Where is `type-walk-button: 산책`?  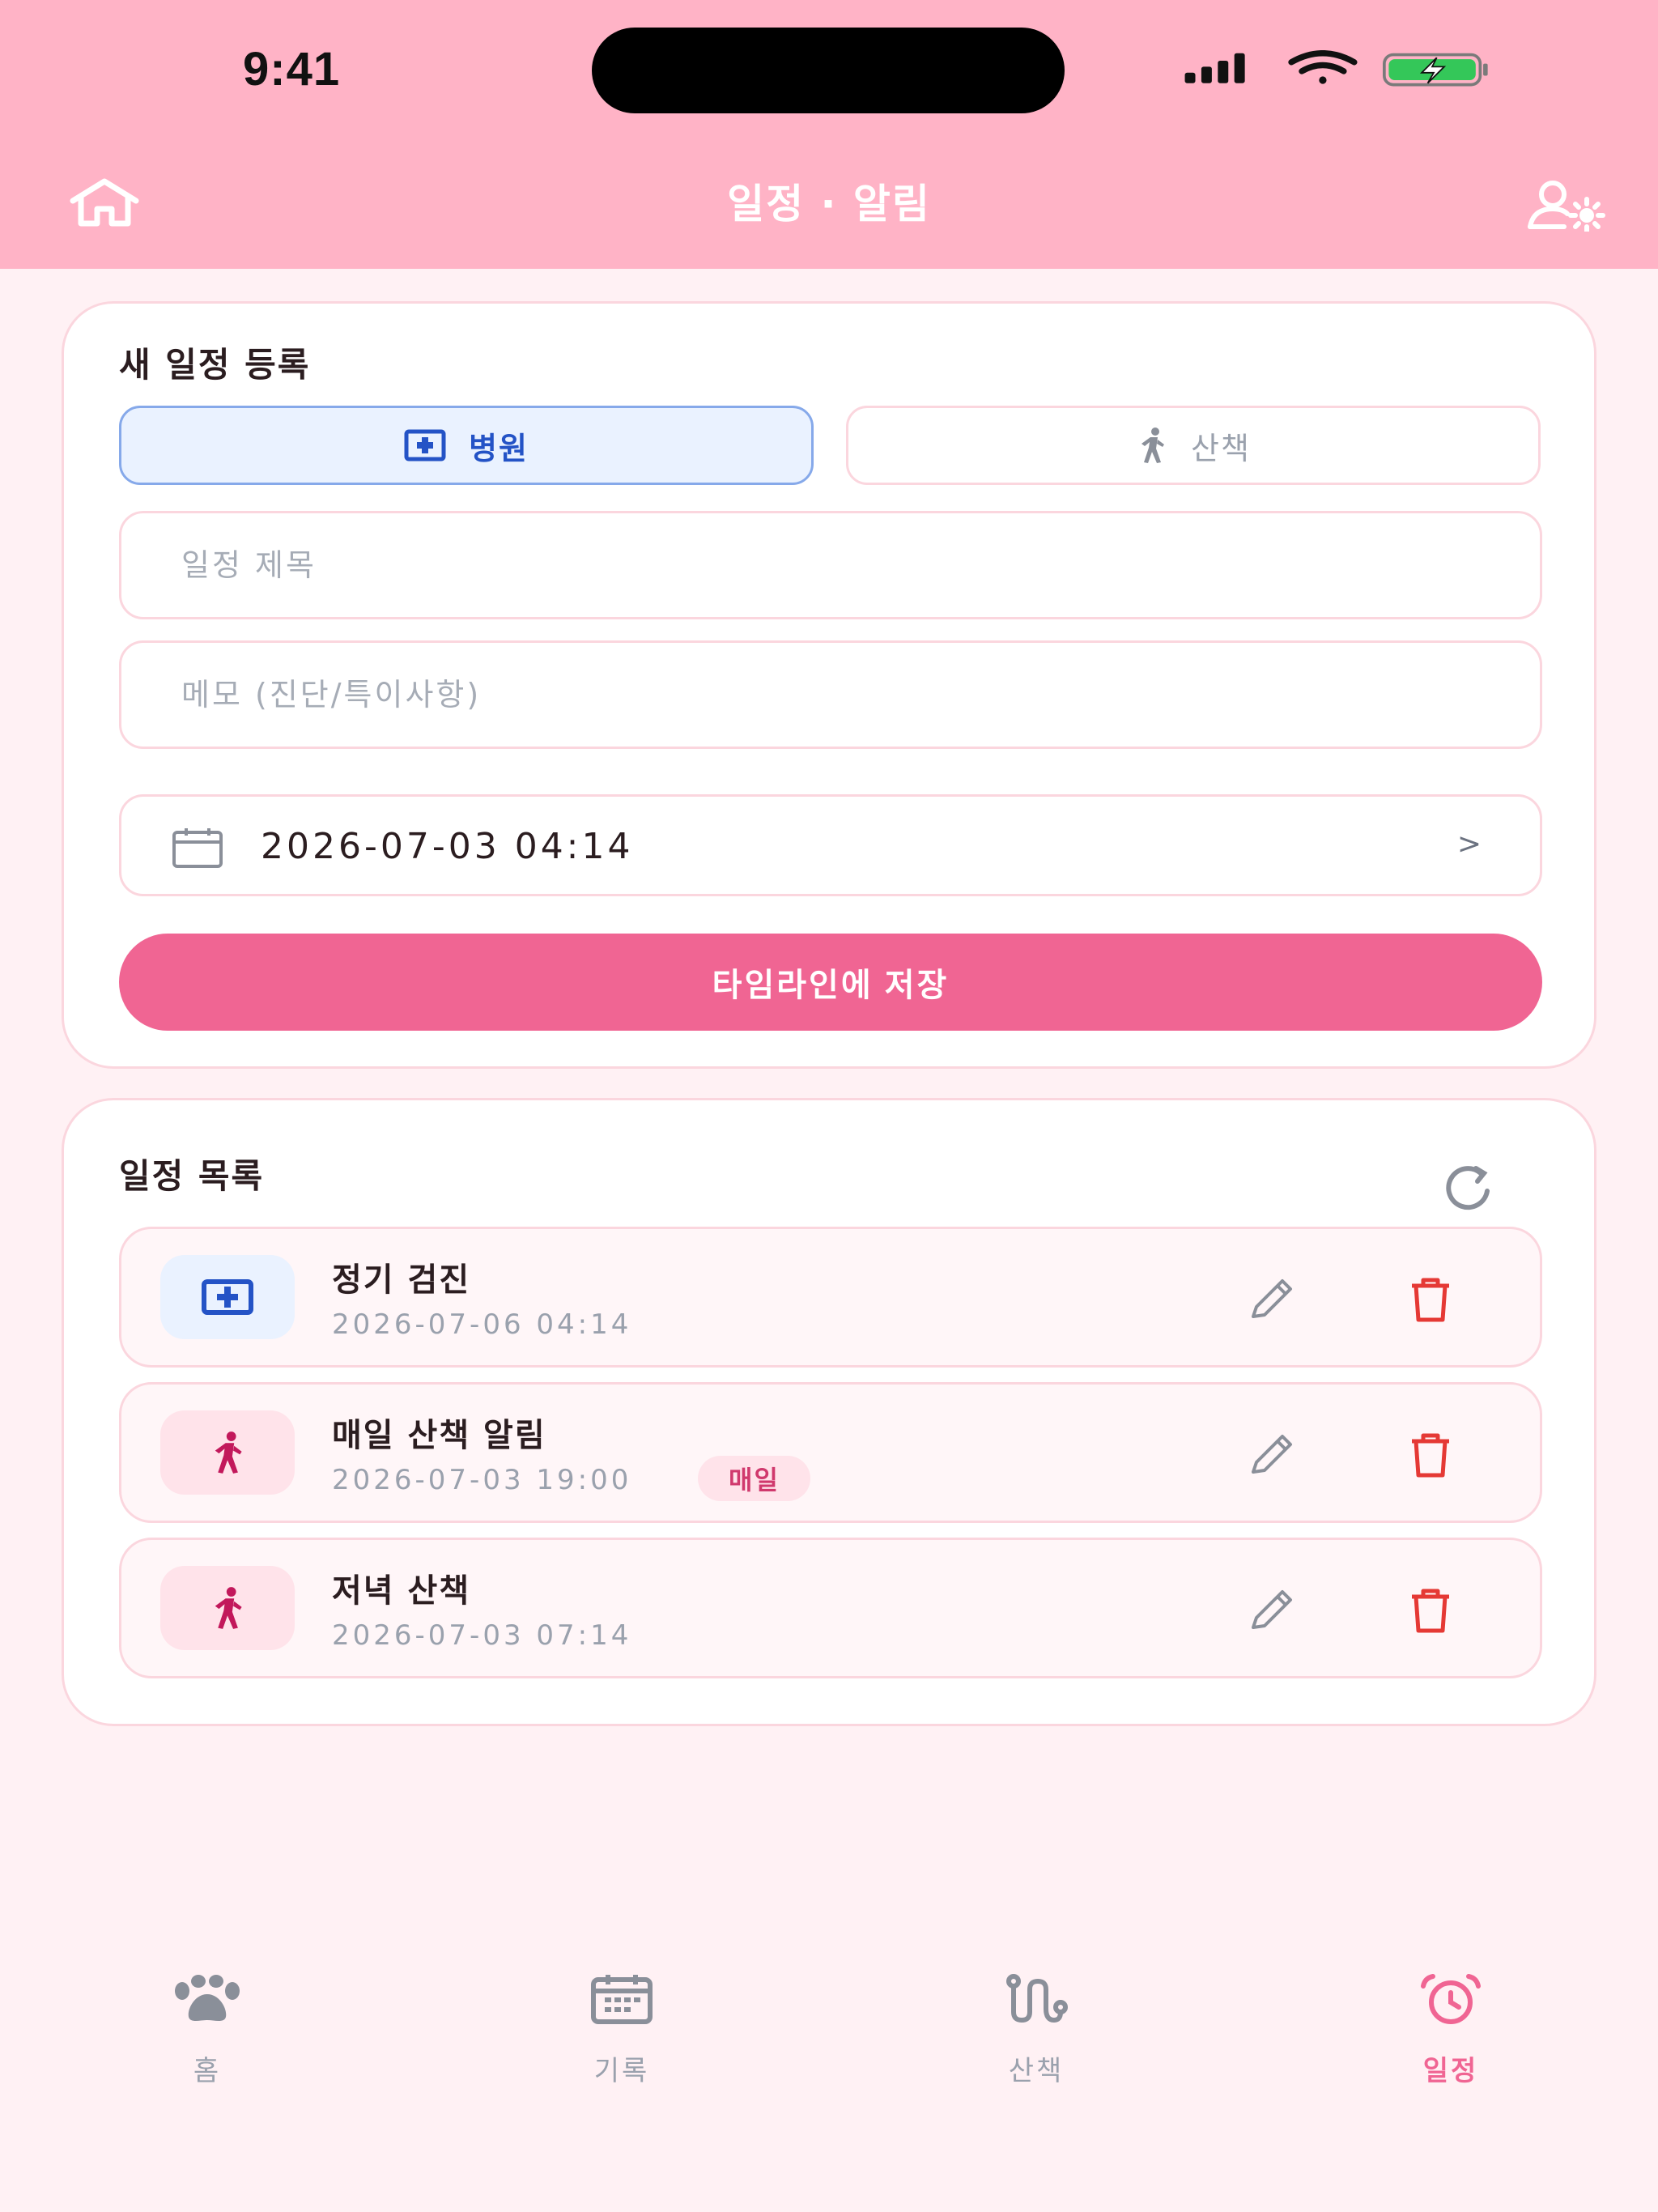
type-walk-button: 산책 is located at coordinates (1193, 446).